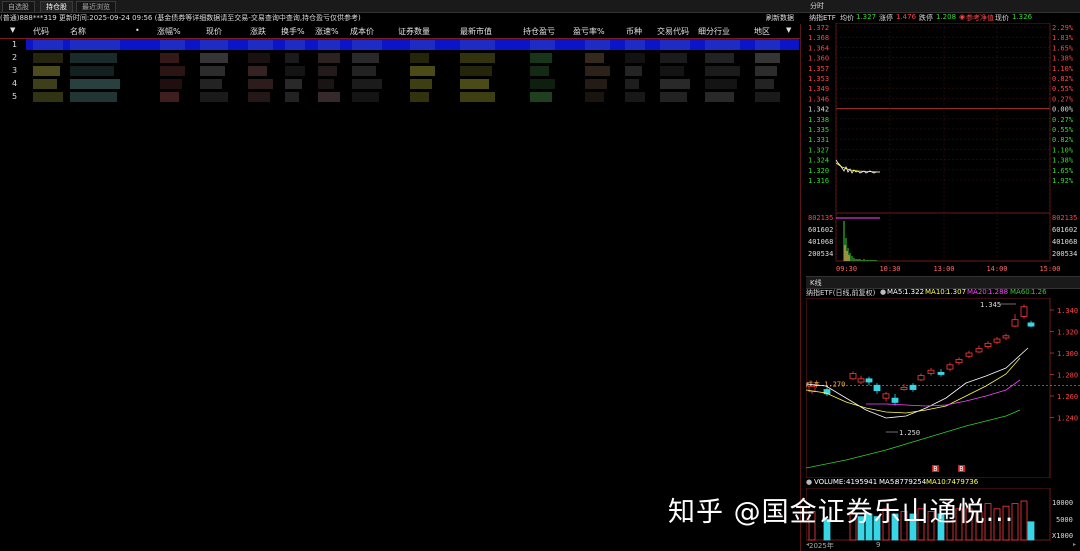  Describe the element at coordinates (1067, 311) in the screenshot. I see `kline-price-tick: 1.340` at that location.